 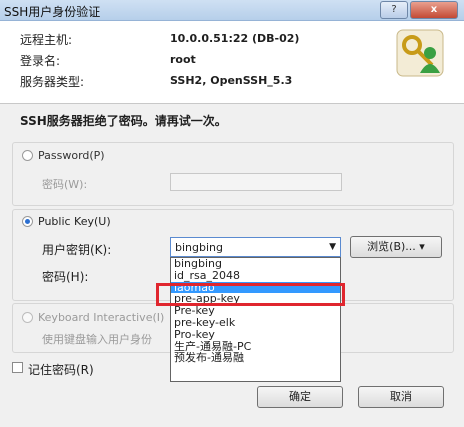 What do you see at coordinates (65, 184) in the screenshot?
I see `password-field-label: 密码(W):` at bounding box center [65, 184].